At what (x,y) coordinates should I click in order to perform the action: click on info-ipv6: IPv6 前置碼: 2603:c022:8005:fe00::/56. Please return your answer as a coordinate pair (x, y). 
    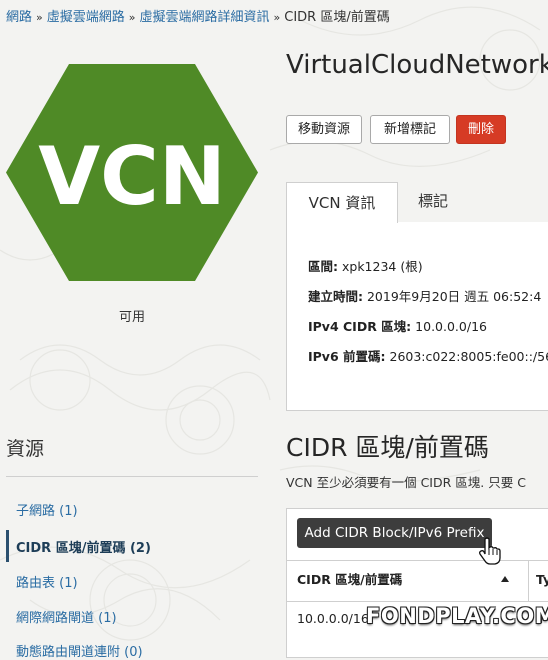
    Looking at the image, I should click on (428, 355).